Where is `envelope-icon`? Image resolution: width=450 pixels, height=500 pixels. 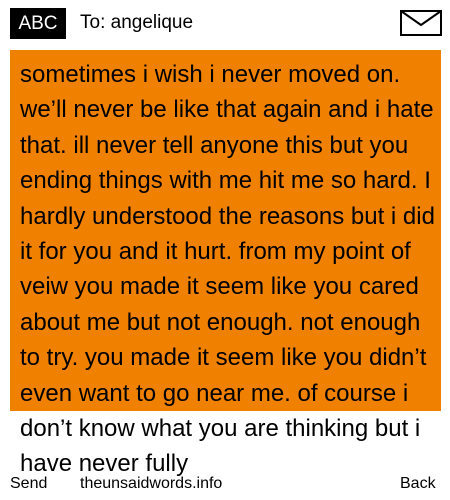 envelope-icon is located at coordinates (421, 23).